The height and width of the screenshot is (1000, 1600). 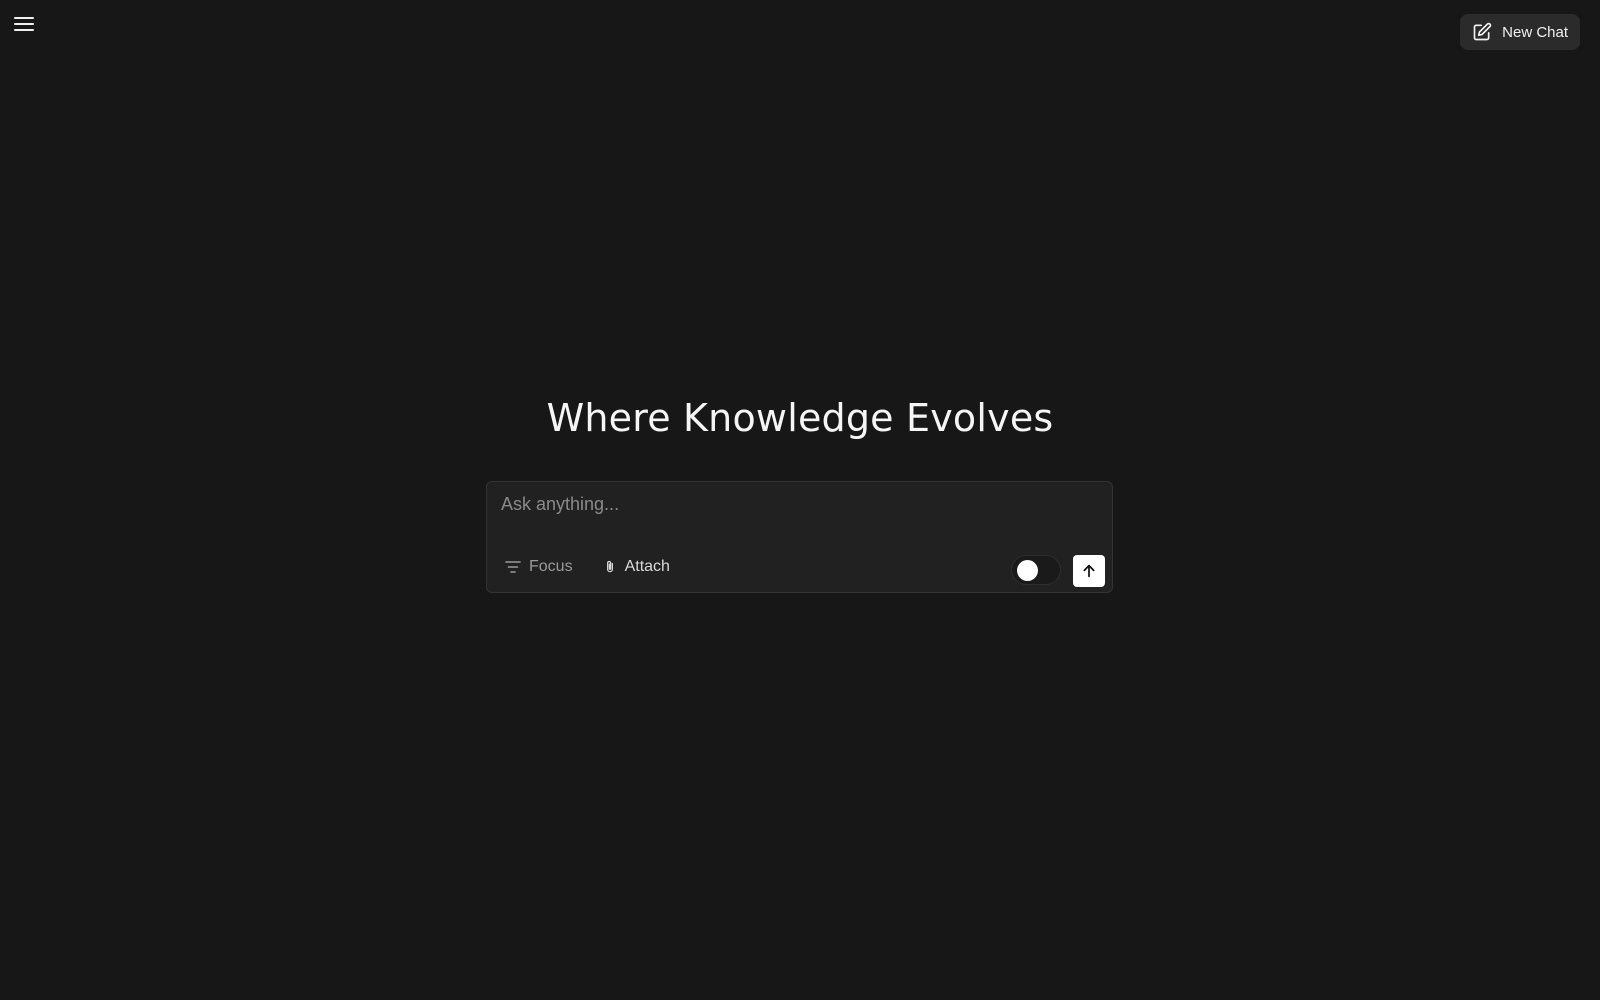 What do you see at coordinates (647, 566) in the screenshot?
I see `attach-label: Attach` at bounding box center [647, 566].